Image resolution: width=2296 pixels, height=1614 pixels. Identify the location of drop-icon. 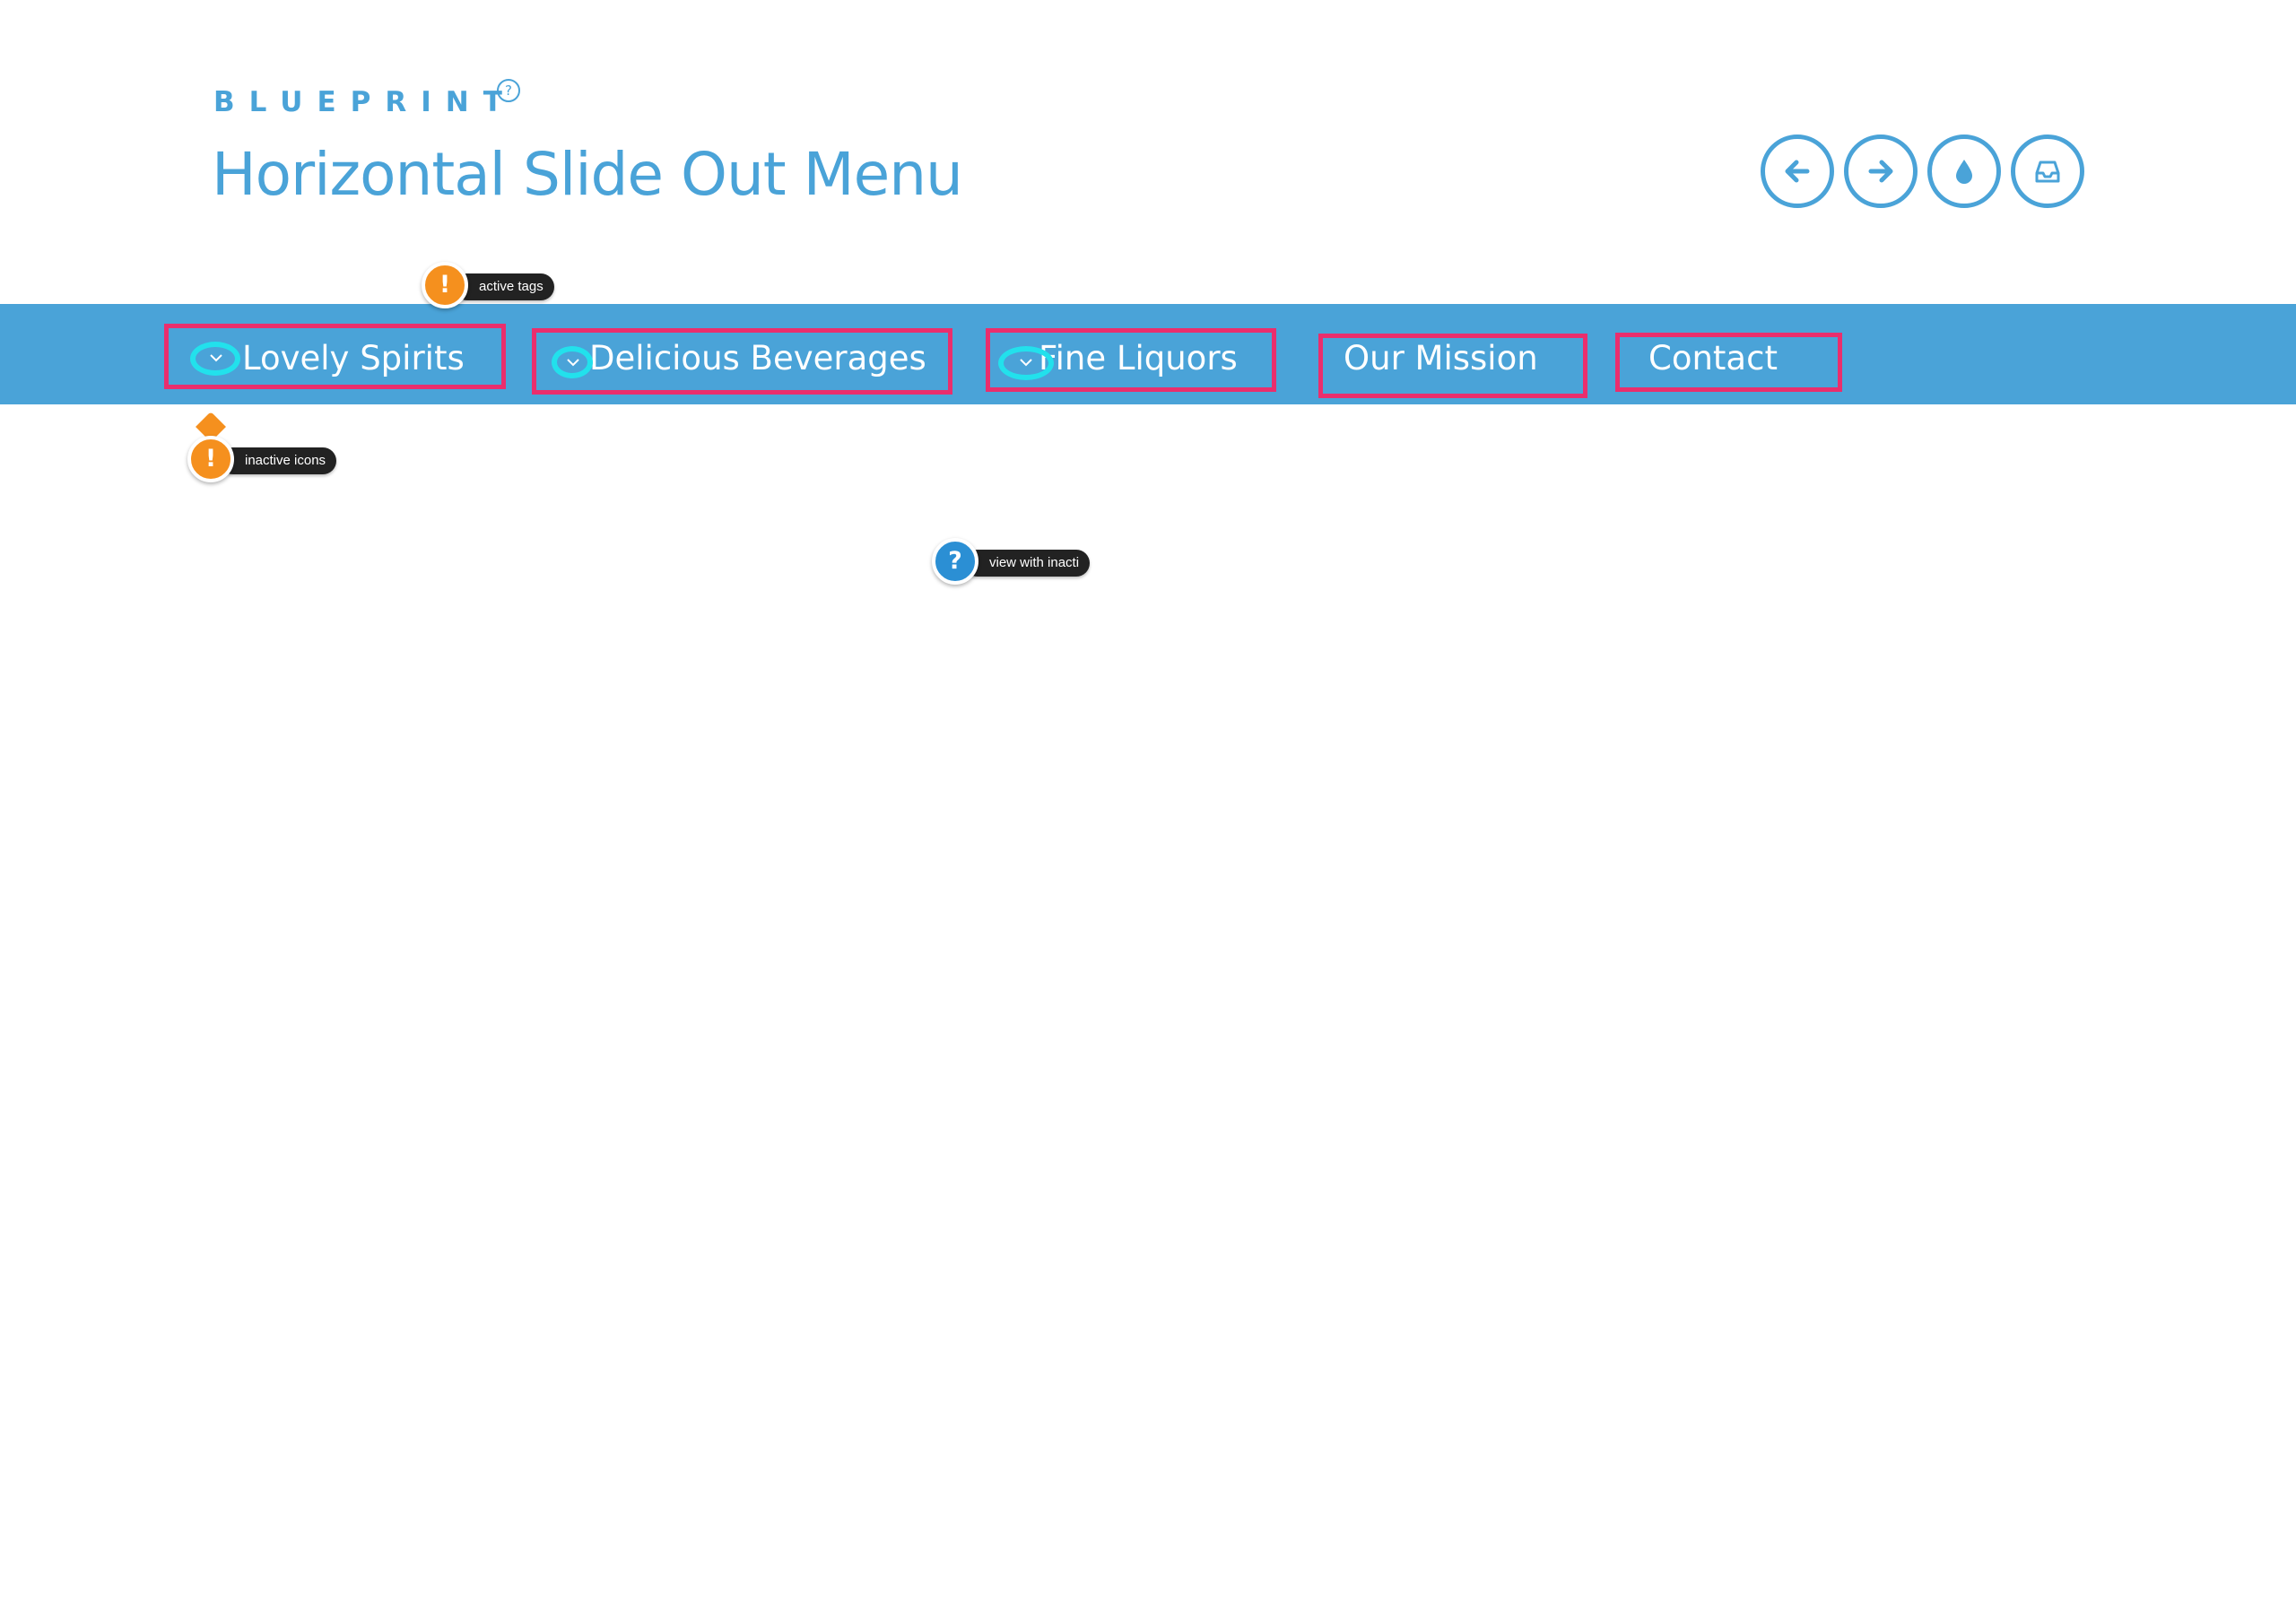
(1964, 172).